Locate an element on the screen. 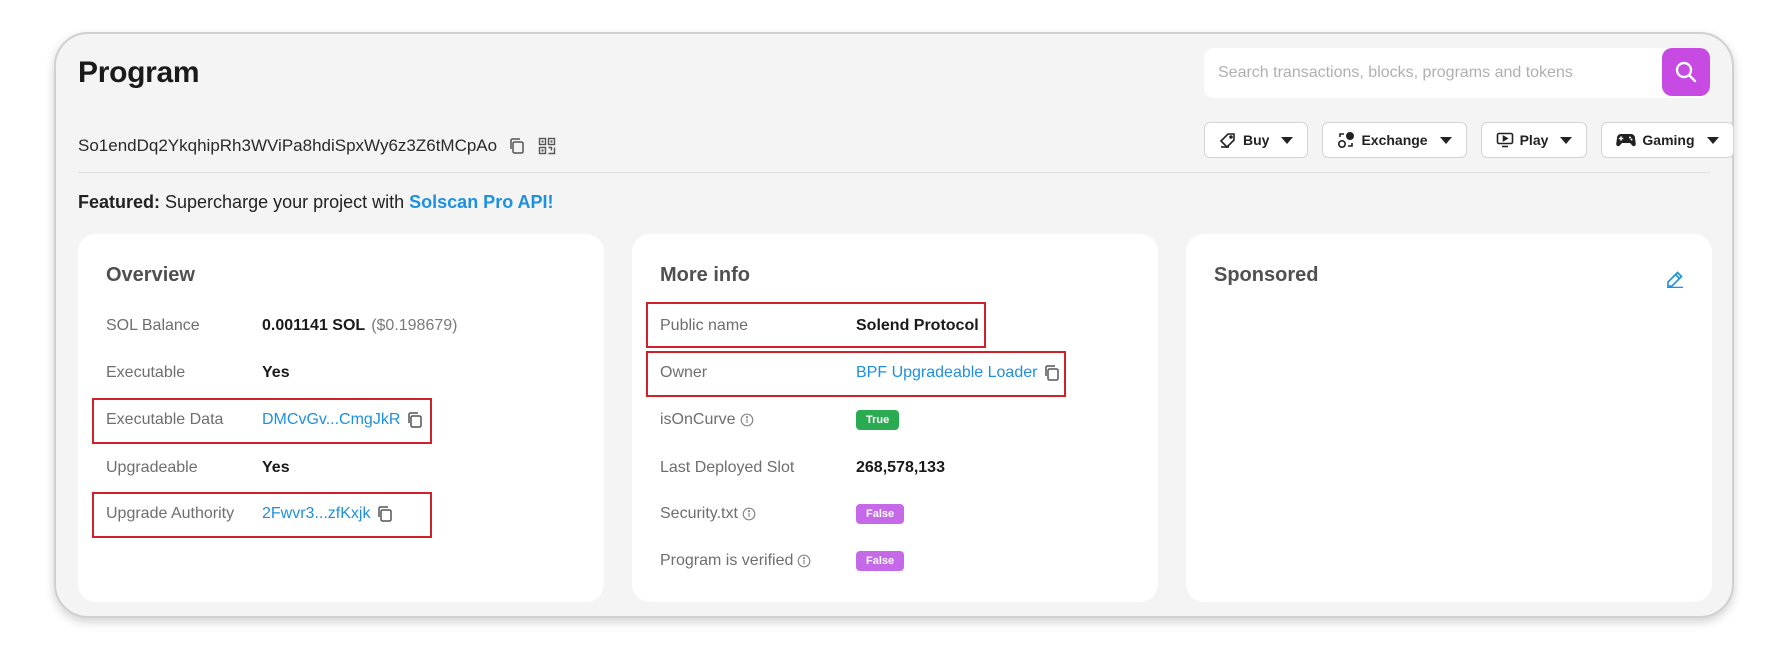  search-input is located at coordinates (1432, 73).